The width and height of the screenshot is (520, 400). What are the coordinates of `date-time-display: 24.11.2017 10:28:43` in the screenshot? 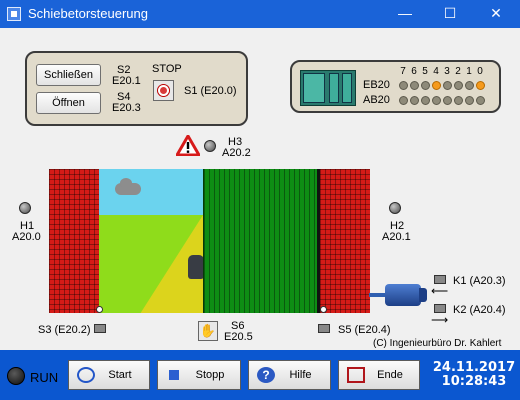 It's located at (474, 375).